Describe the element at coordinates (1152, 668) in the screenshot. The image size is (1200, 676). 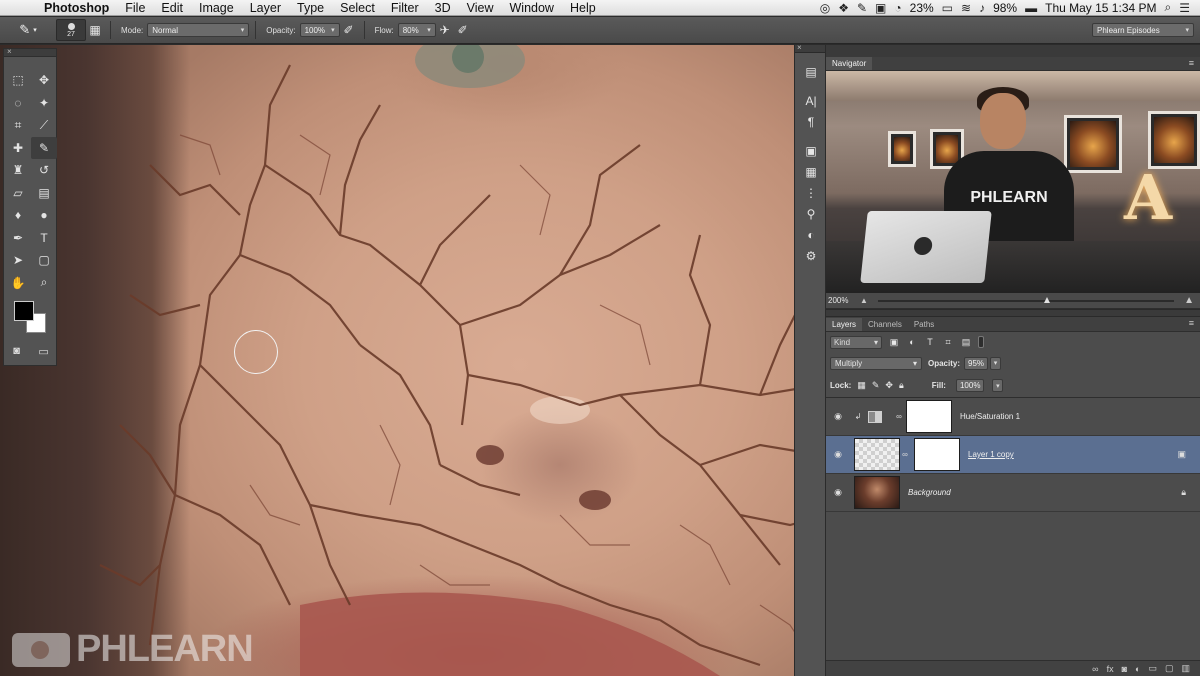
I see `new-group-icon: ▭` at that location.